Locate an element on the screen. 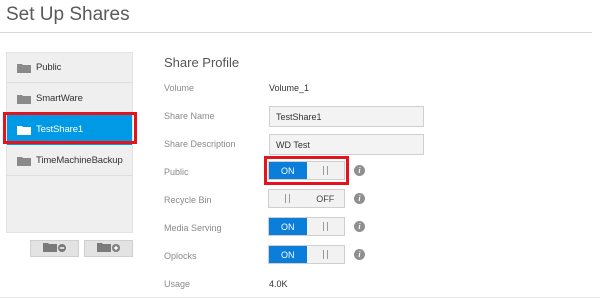 This screenshot has height=299, width=600. page-title: Set Up Shares is located at coordinates (68, 14).